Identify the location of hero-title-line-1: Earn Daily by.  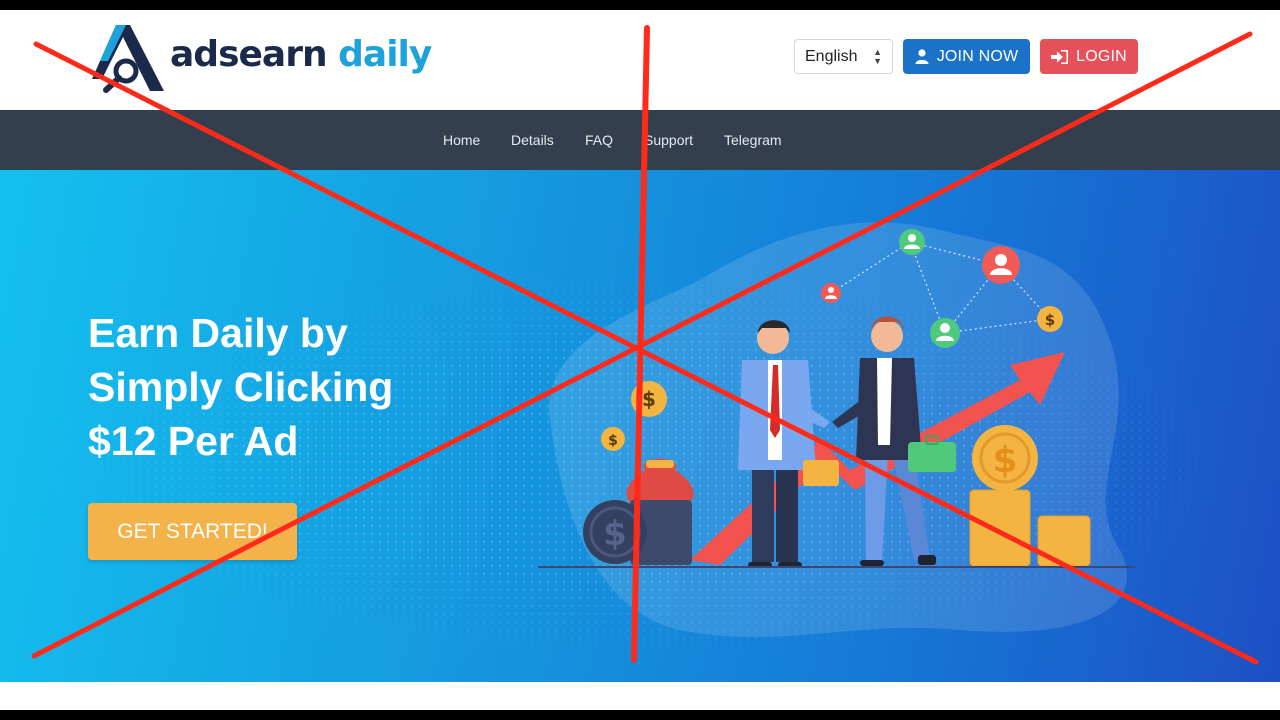
(218, 333).